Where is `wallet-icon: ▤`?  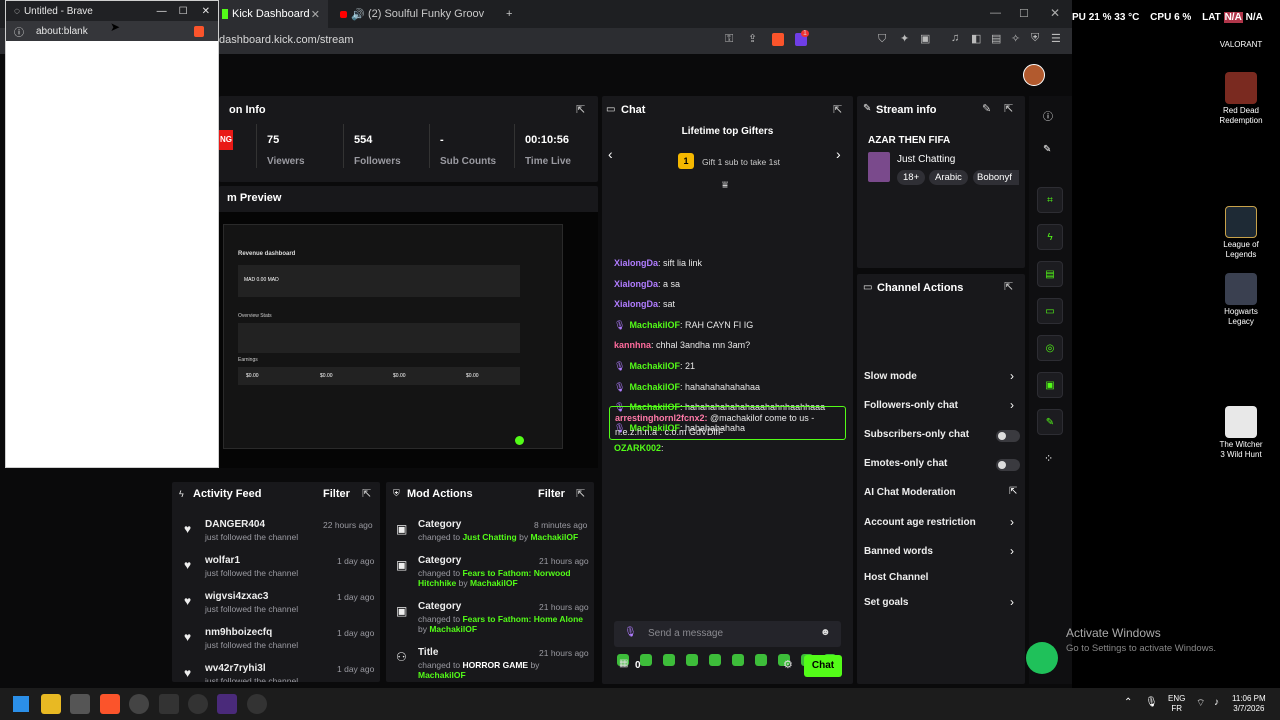 wallet-icon: ▤ is located at coordinates (996, 38).